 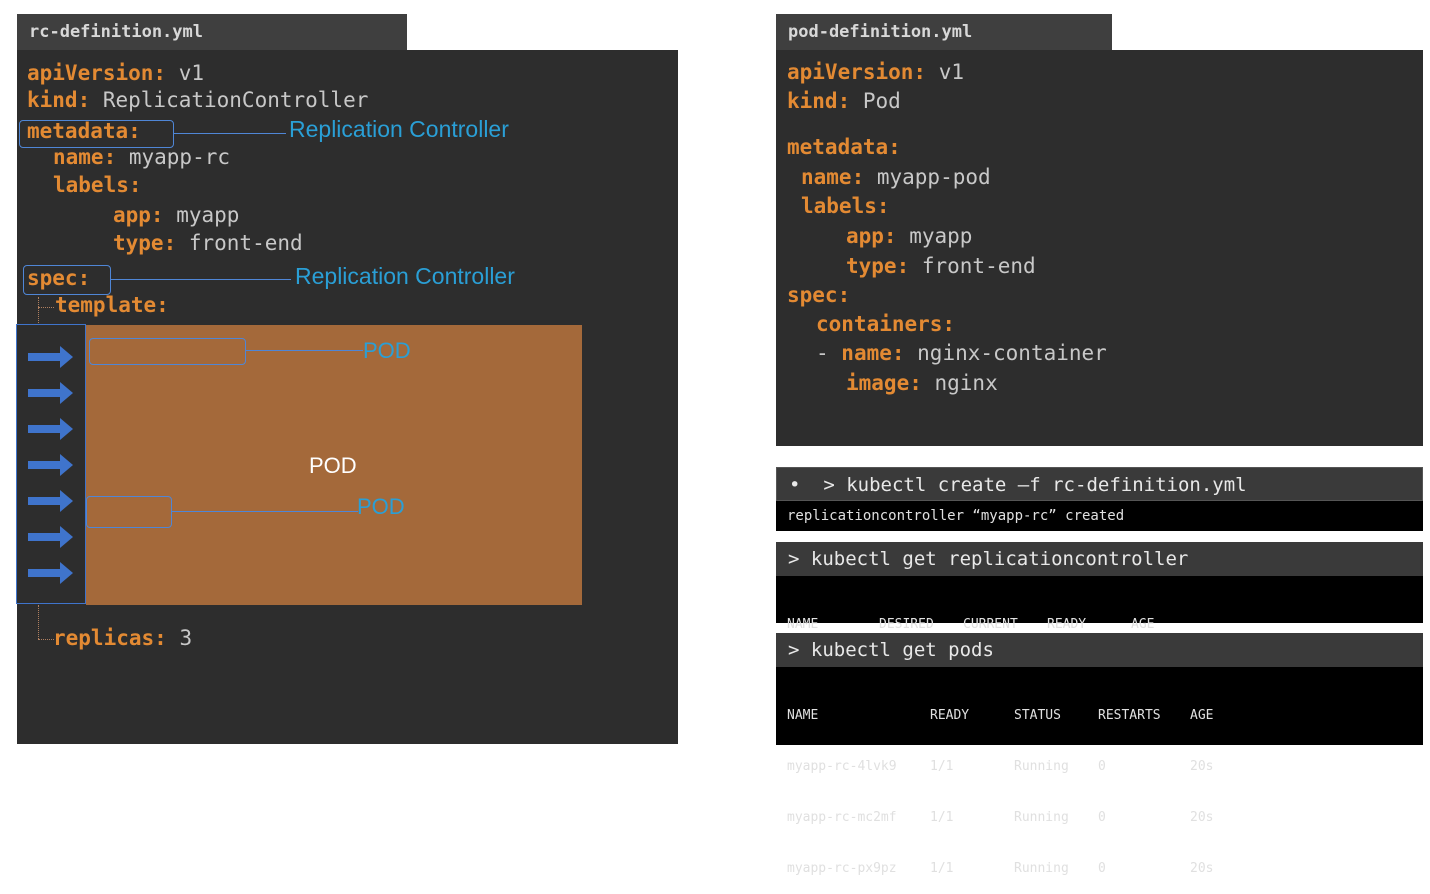 I want to click on spec-annotation: Replication Controller, so click(x=405, y=276).